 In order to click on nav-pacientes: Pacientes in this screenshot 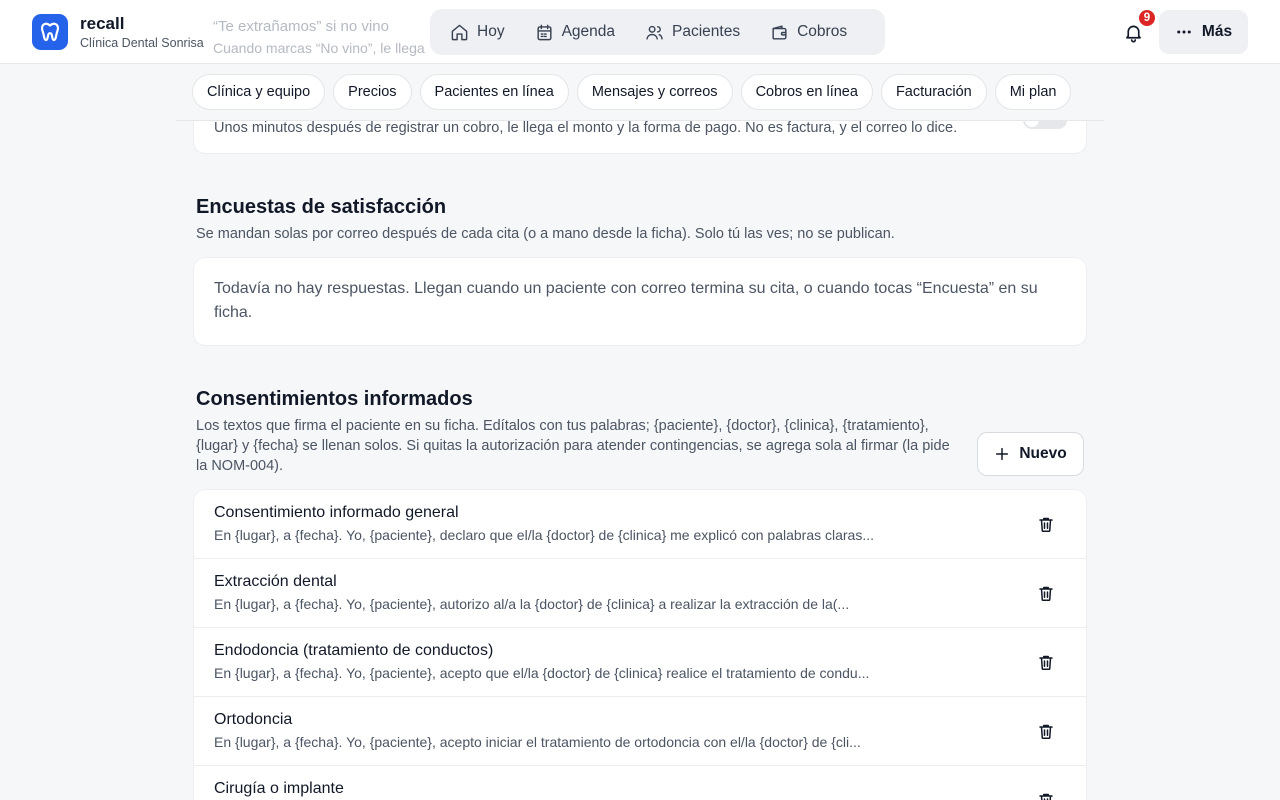, I will do `click(692, 32)`.